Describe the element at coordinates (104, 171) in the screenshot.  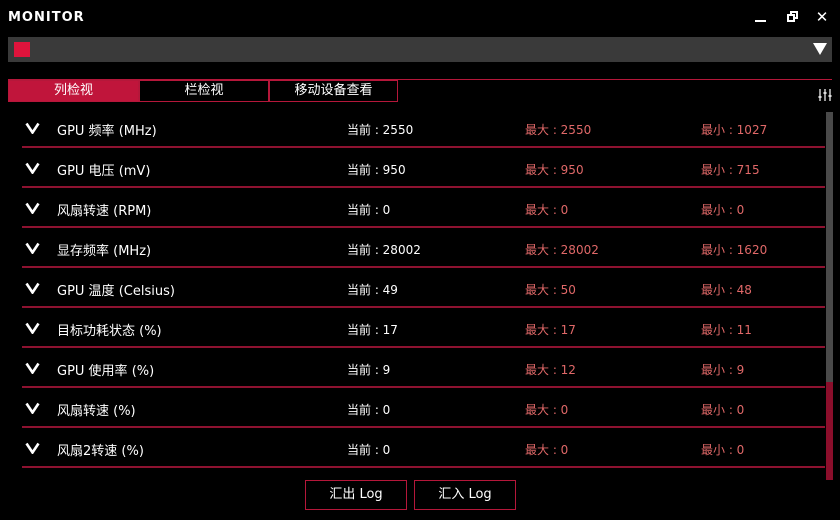
I see `metric-name: GPU 电压 (mV)` at that location.